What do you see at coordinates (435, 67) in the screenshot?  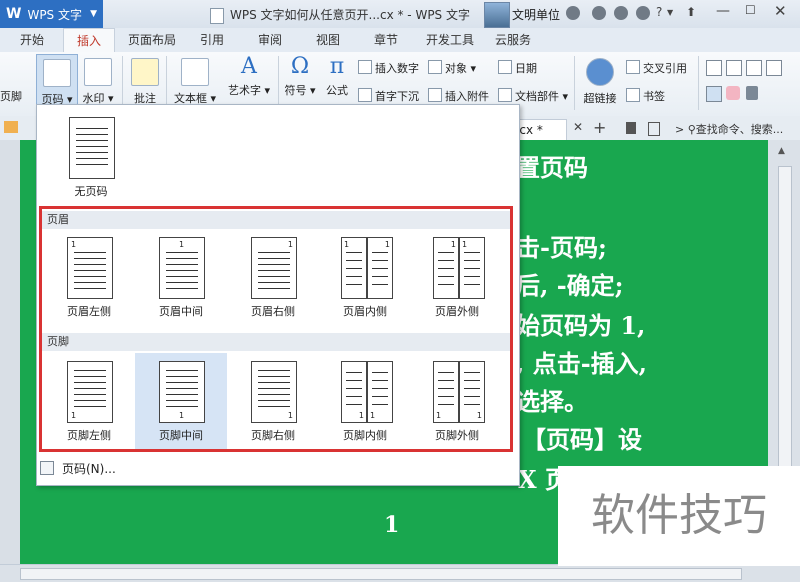 I see `object-icon` at bounding box center [435, 67].